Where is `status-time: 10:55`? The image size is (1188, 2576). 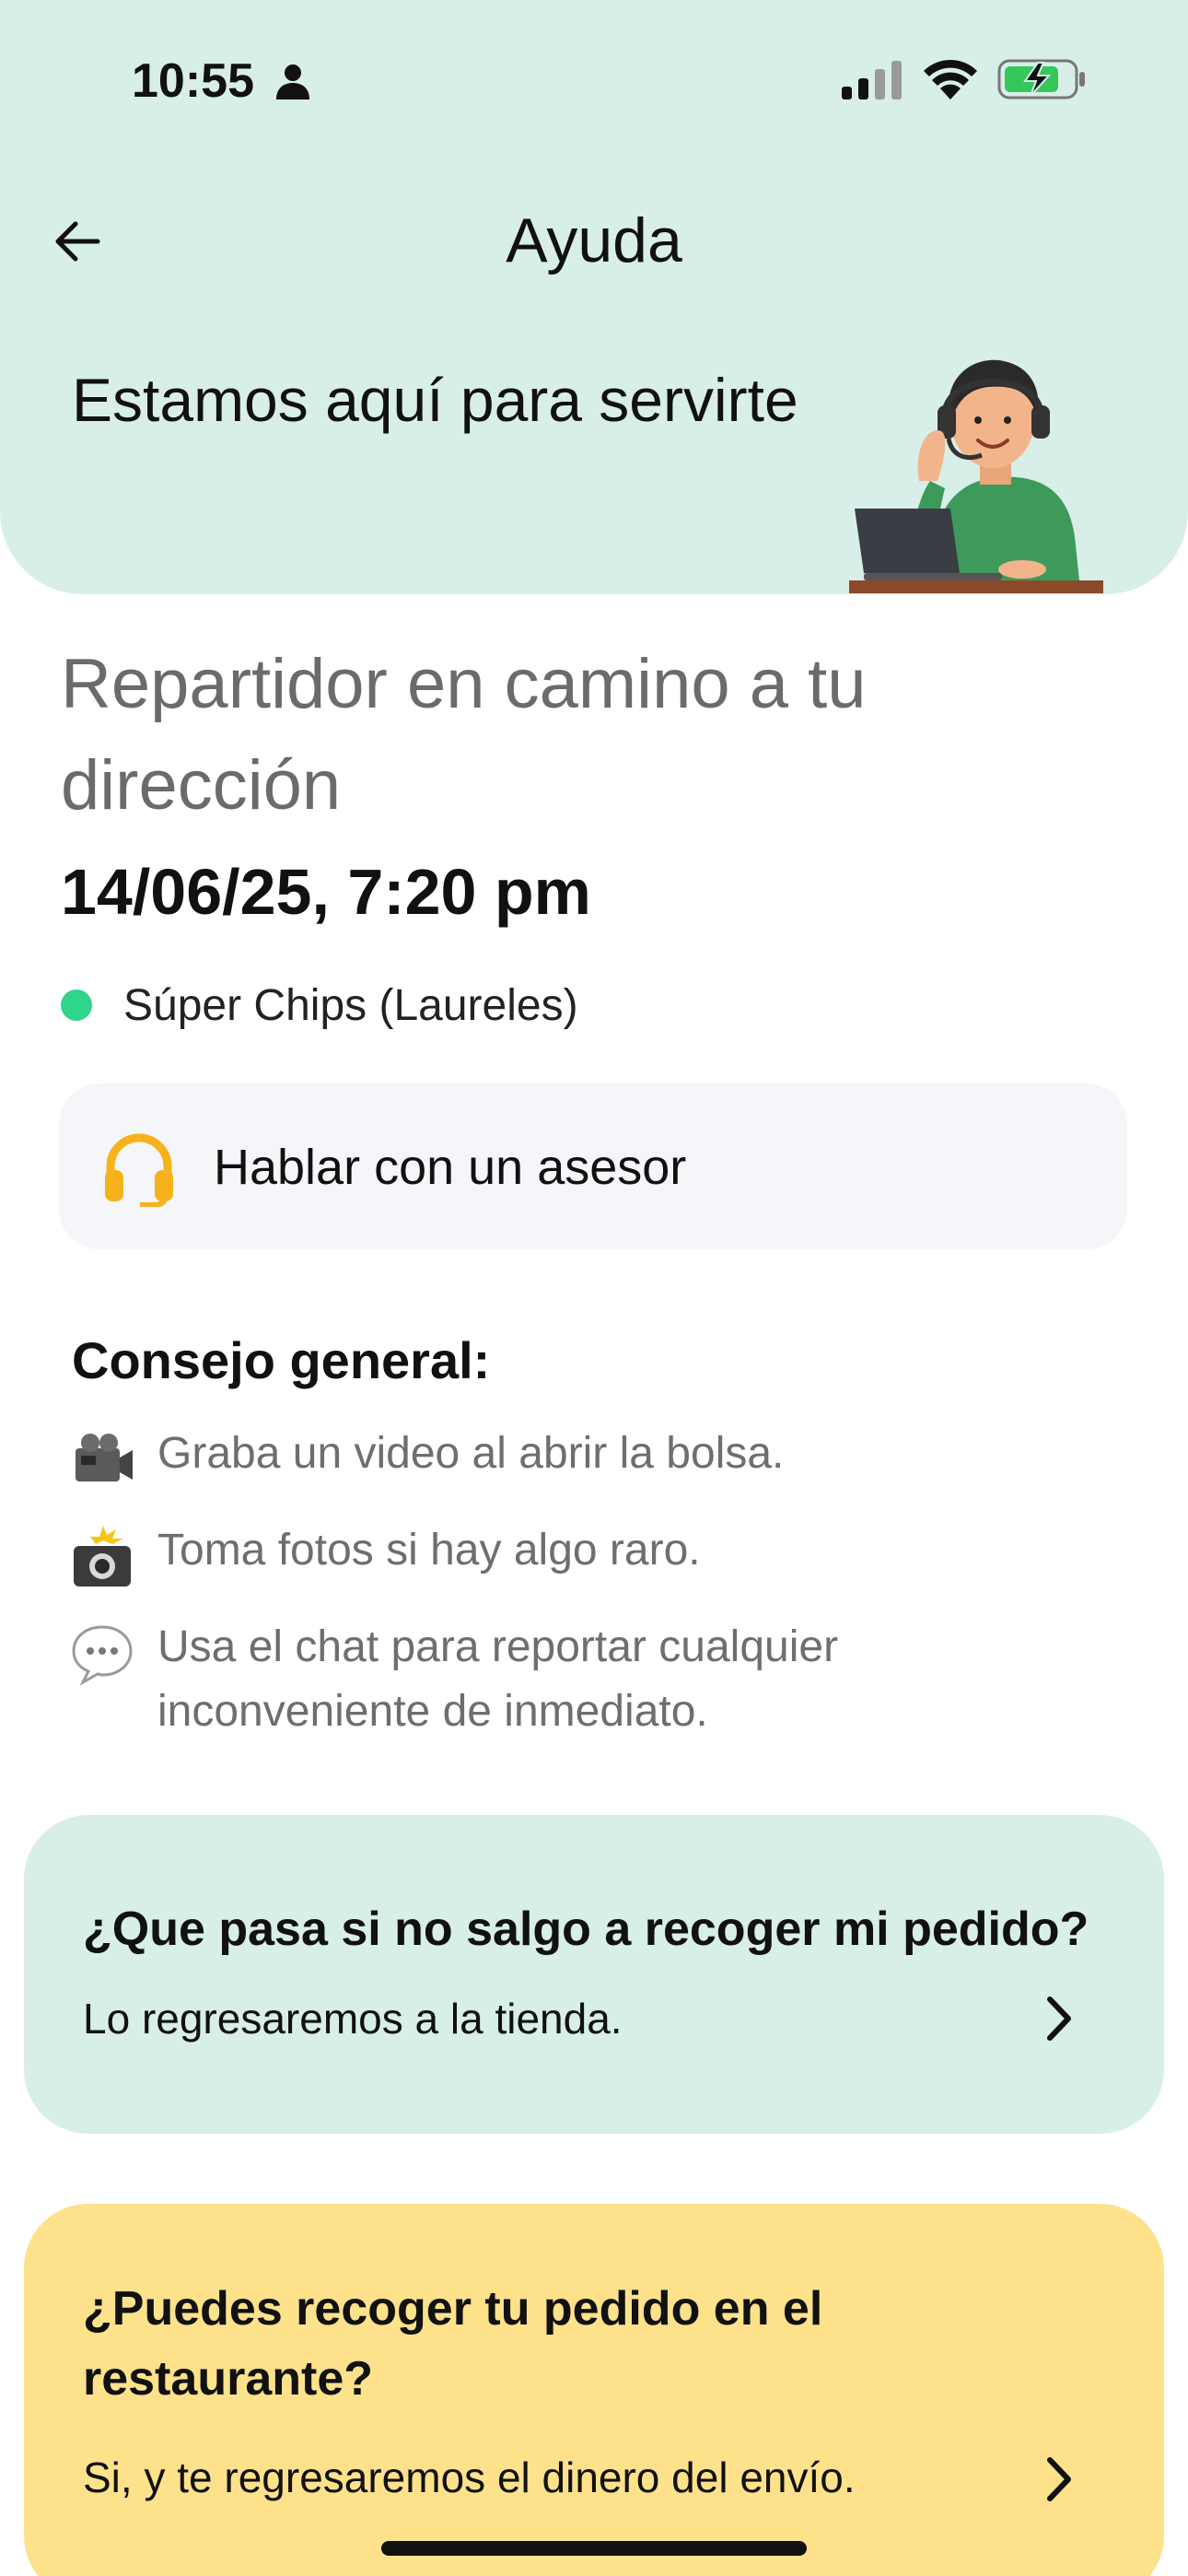
status-time: 10:55 is located at coordinates (193, 81).